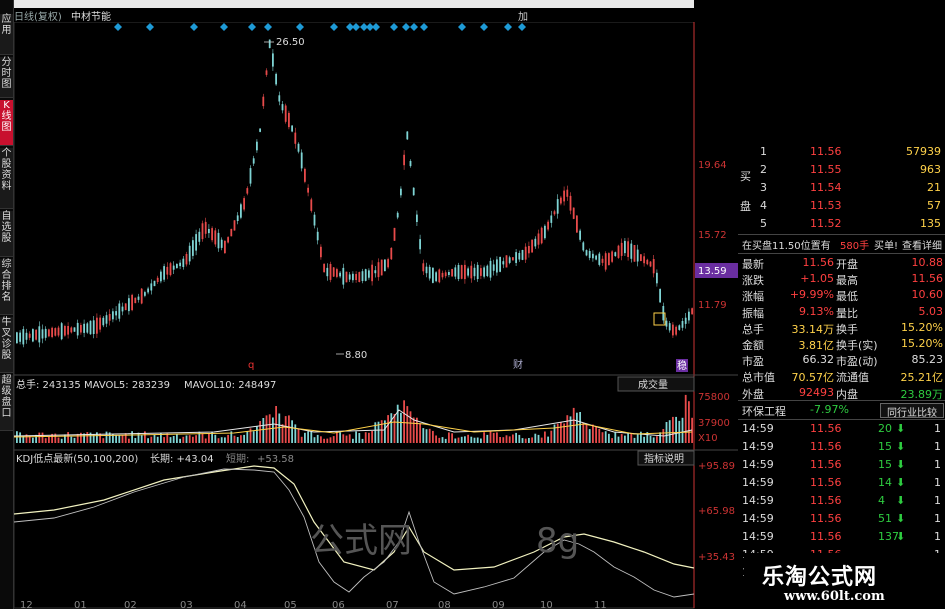 This screenshot has width=945, height=609. I want to click on quote-value: 66.32, so click(818, 360).